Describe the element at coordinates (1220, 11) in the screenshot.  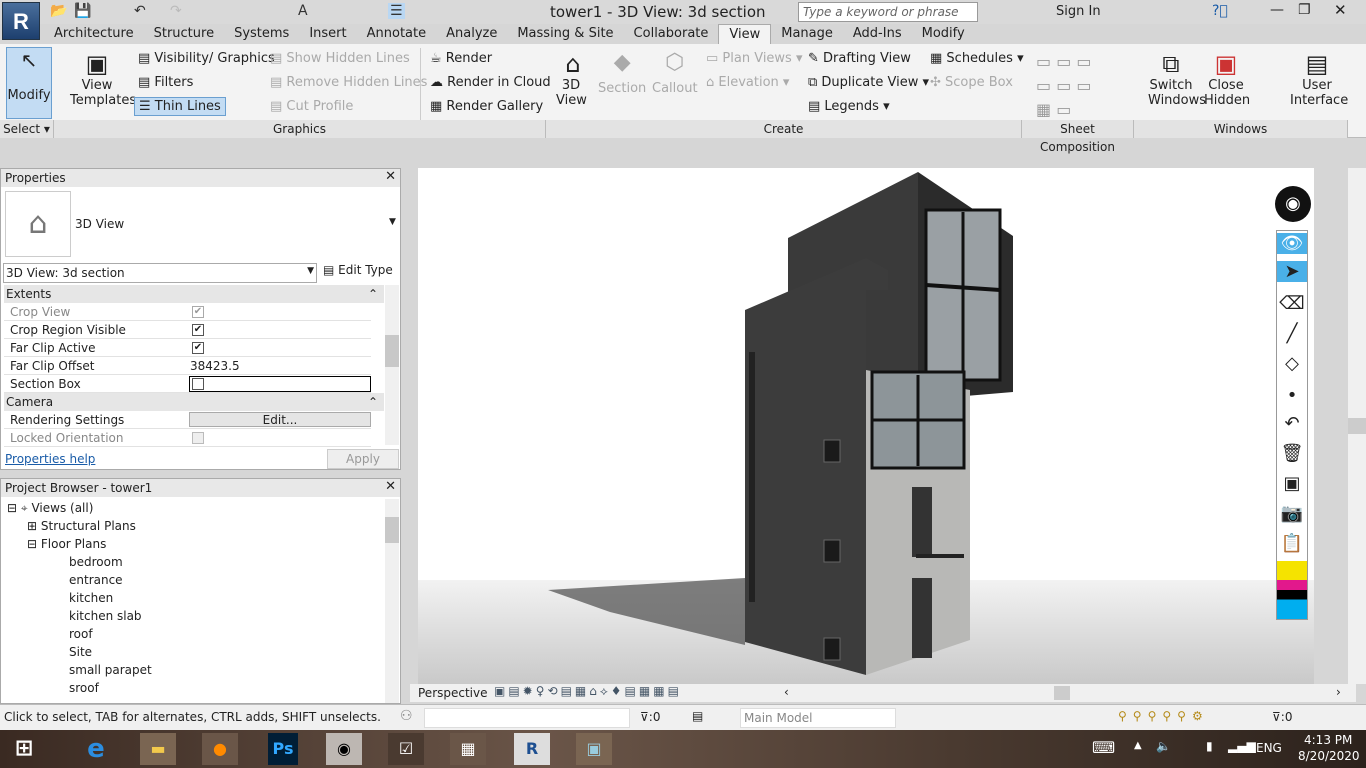
I see `help-icon: ?⃝` at that location.